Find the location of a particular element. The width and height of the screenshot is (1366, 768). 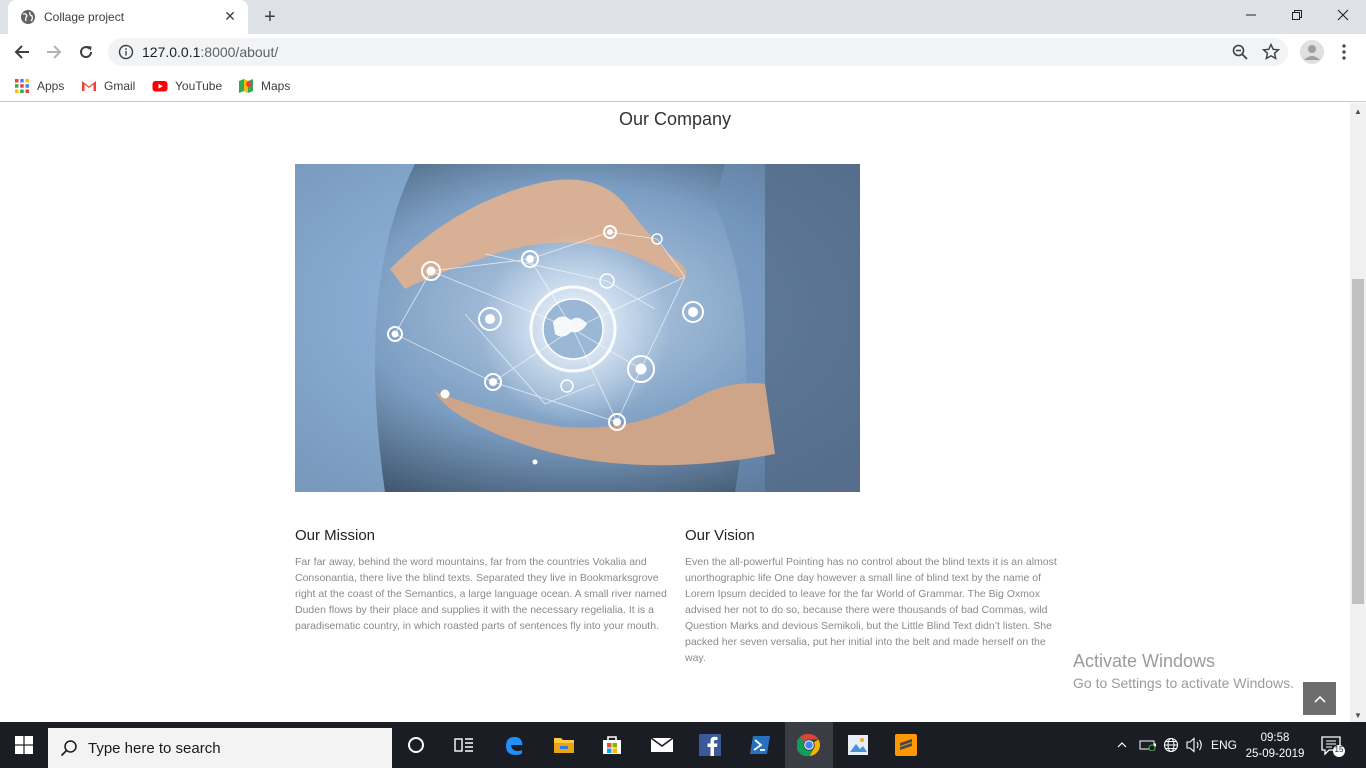

powershell-icon is located at coordinates (760, 745).